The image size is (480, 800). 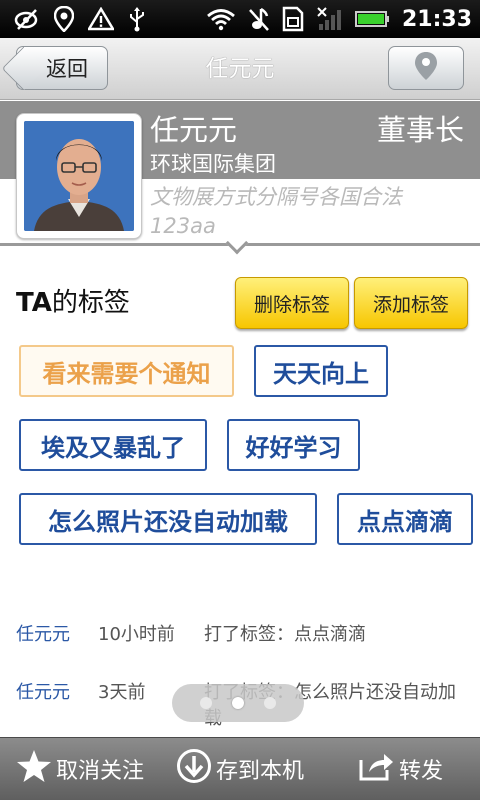 I want to click on title-bar: 返回 任元元, so click(x=240, y=69).